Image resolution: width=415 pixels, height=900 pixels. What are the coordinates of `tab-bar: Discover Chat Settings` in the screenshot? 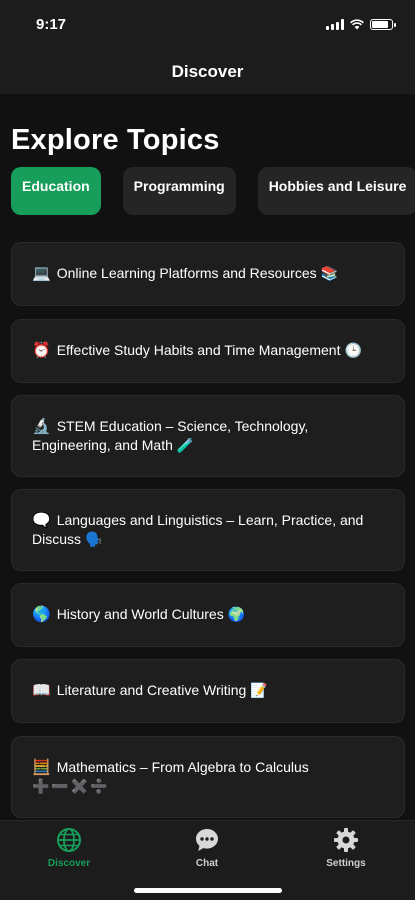 It's located at (207, 860).